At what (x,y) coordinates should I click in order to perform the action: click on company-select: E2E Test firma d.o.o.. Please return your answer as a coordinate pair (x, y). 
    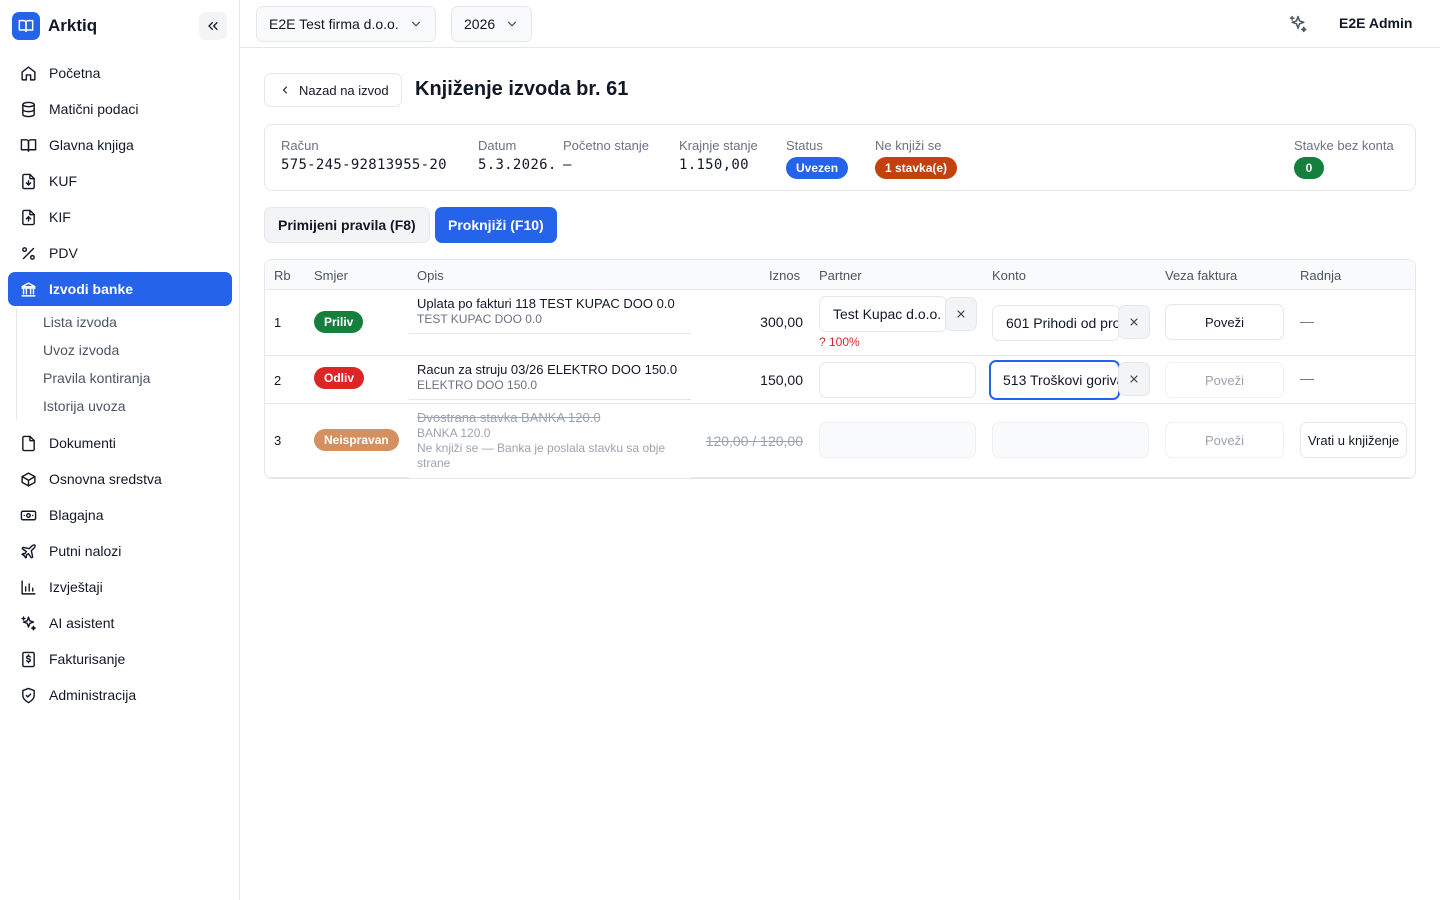
    Looking at the image, I should click on (346, 24).